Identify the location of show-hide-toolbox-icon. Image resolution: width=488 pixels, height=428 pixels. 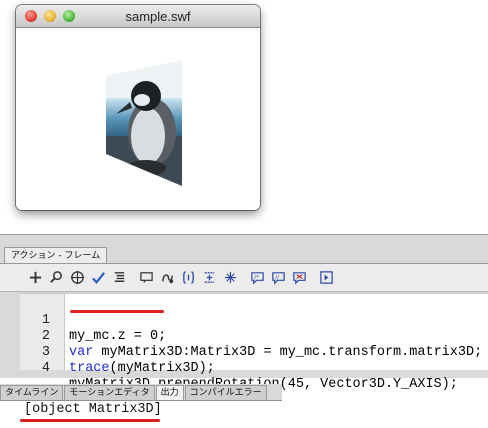
(326, 277).